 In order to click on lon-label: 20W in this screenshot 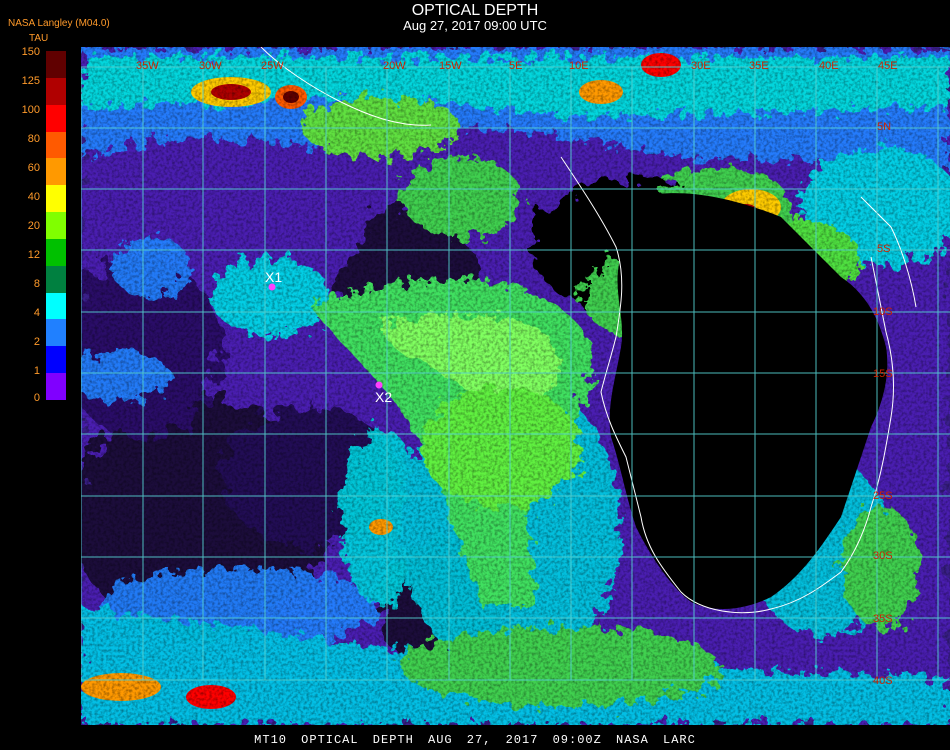, I will do `click(394, 66)`.